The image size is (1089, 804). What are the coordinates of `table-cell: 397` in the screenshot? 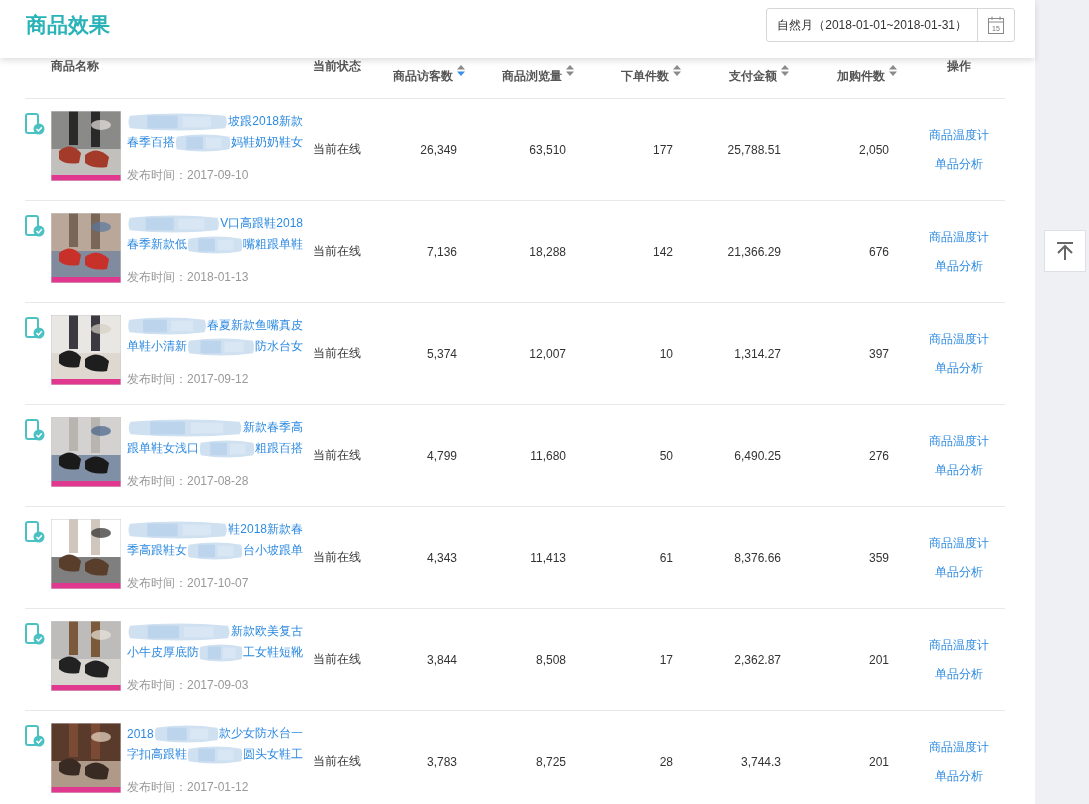 It's located at (878, 353).